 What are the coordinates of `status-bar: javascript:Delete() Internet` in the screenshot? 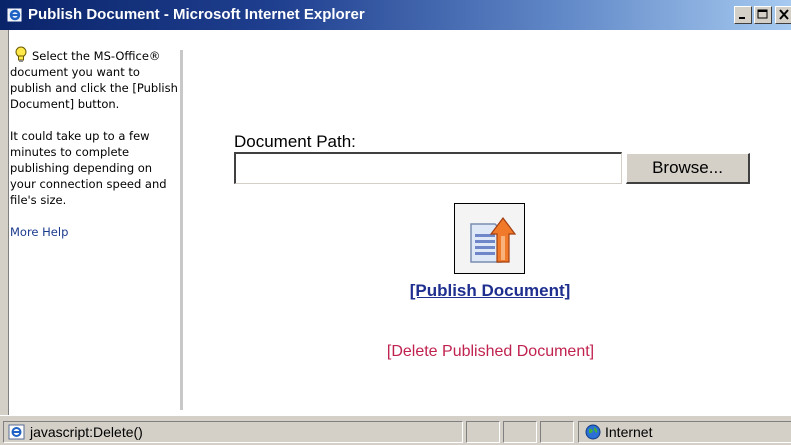 It's located at (395, 430).